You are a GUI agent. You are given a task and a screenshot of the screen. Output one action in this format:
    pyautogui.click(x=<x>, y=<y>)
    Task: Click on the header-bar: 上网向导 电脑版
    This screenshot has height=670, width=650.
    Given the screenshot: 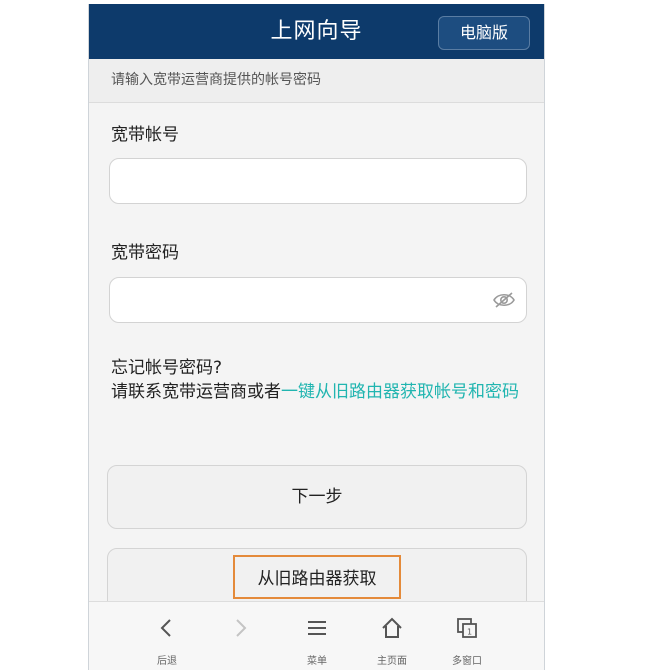 What is the action you would take?
    pyautogui.click(x=316, y=31)
    